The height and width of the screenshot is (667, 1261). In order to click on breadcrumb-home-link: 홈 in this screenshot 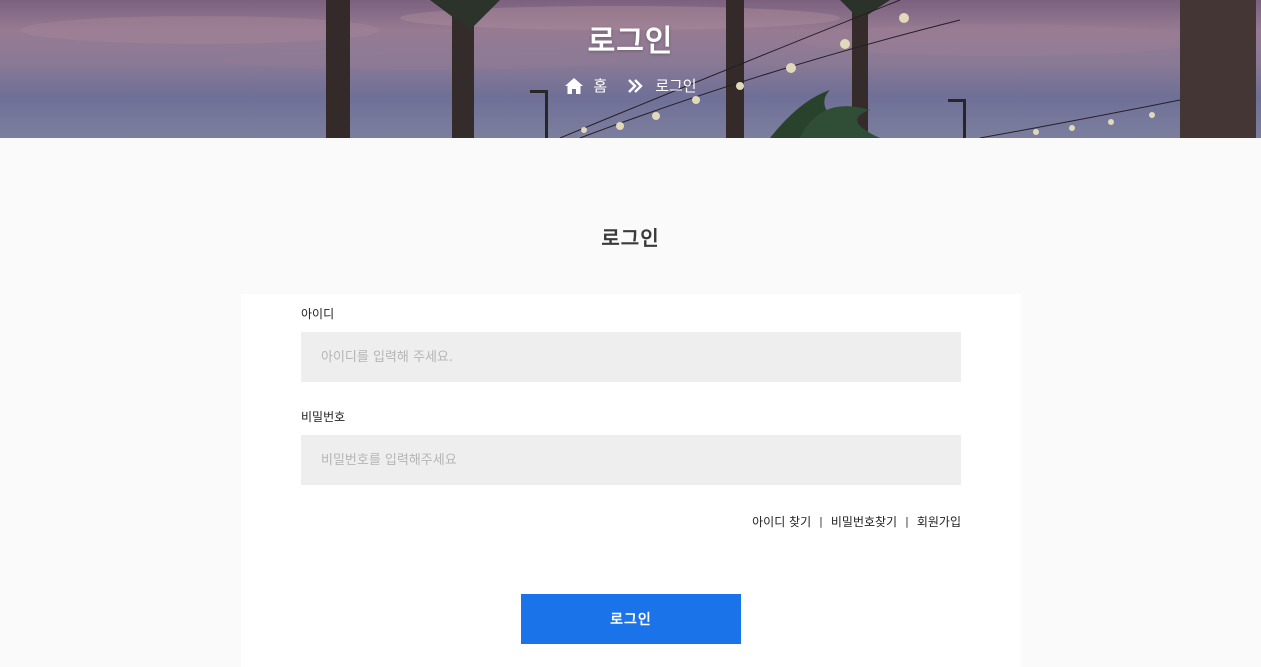, I will do `click(600, 85)`.